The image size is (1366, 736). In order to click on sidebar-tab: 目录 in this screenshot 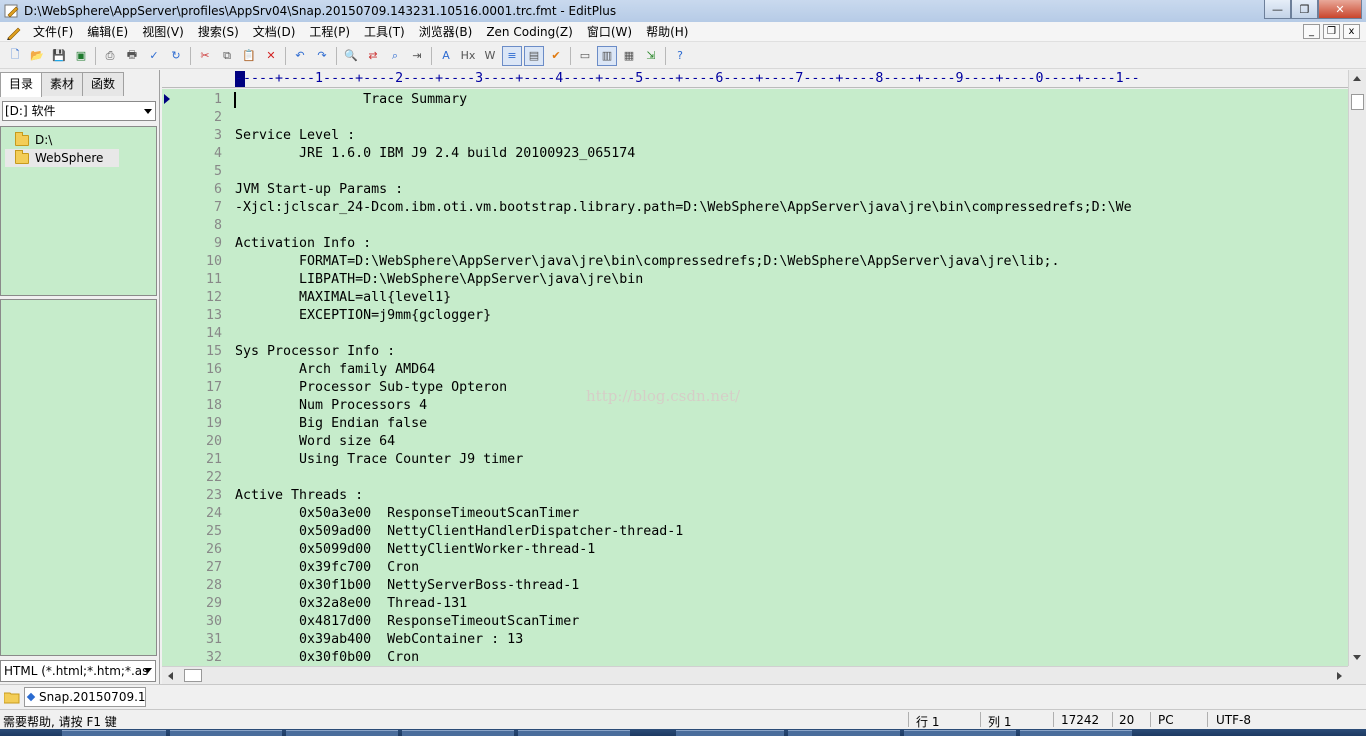, I will do `click(21, 84)`.